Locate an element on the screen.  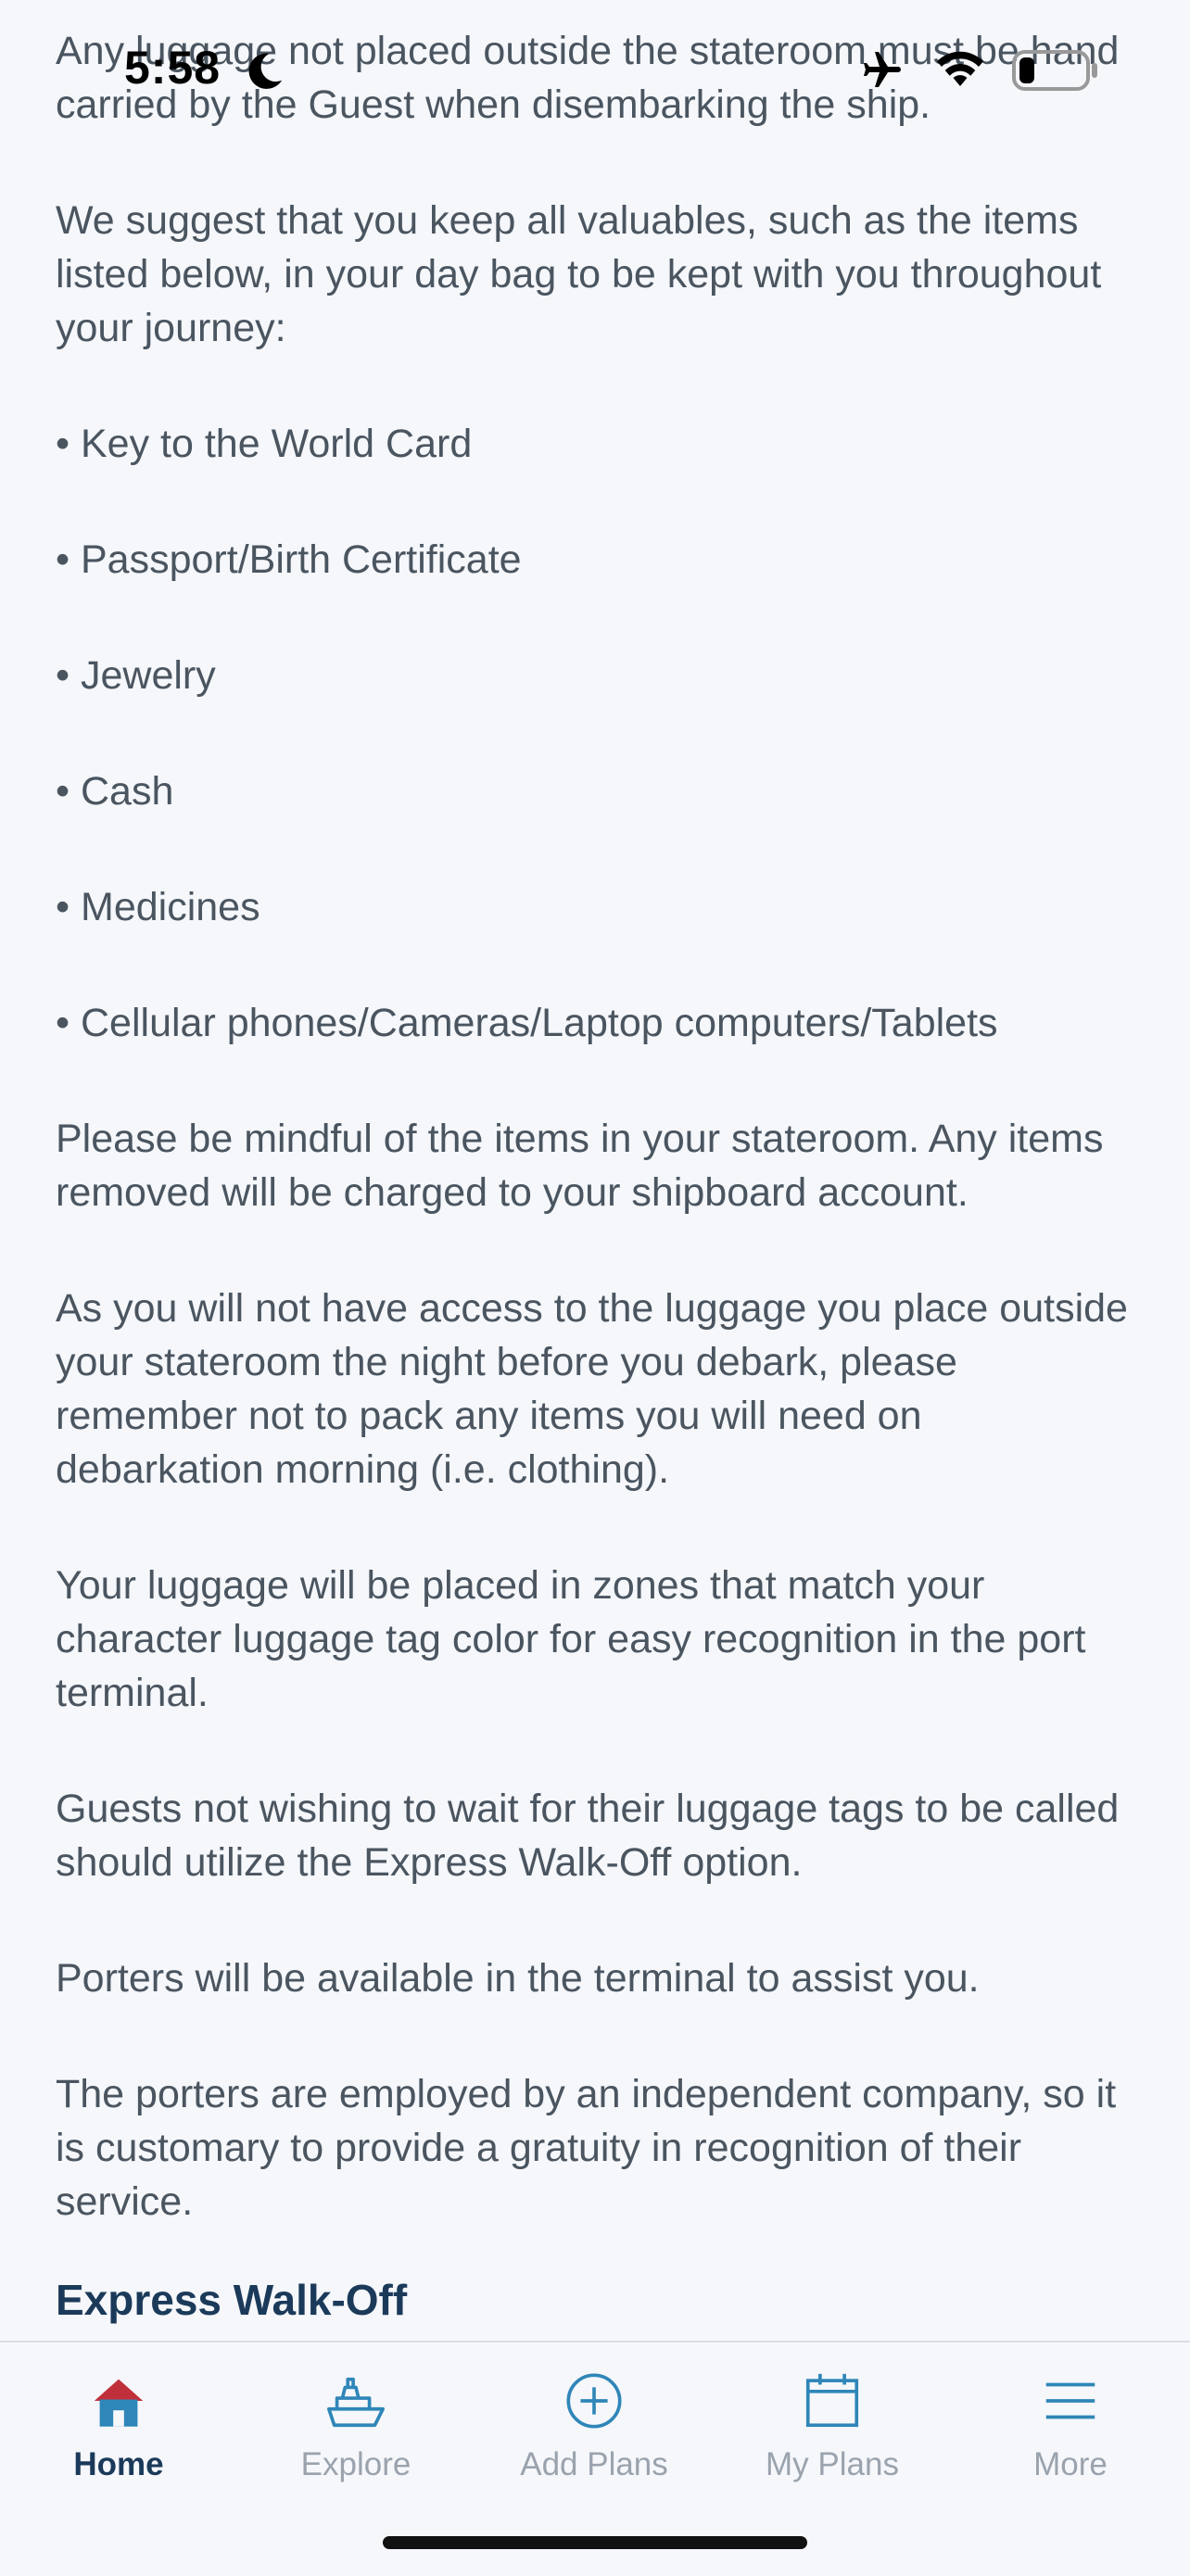
plus-circle-icon is located at coordinates (594, 2403).